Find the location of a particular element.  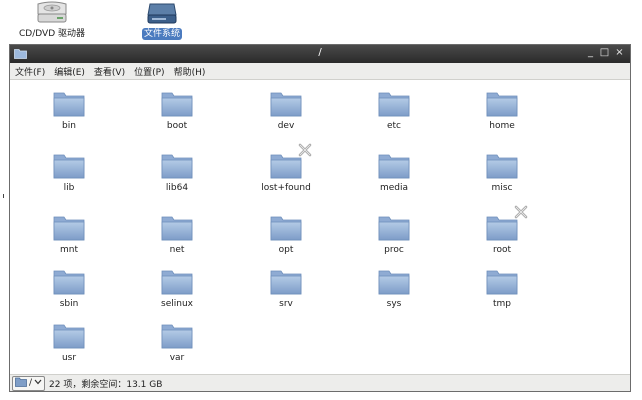

menu-file: 文件(F) is located at coordinates (30, 71).